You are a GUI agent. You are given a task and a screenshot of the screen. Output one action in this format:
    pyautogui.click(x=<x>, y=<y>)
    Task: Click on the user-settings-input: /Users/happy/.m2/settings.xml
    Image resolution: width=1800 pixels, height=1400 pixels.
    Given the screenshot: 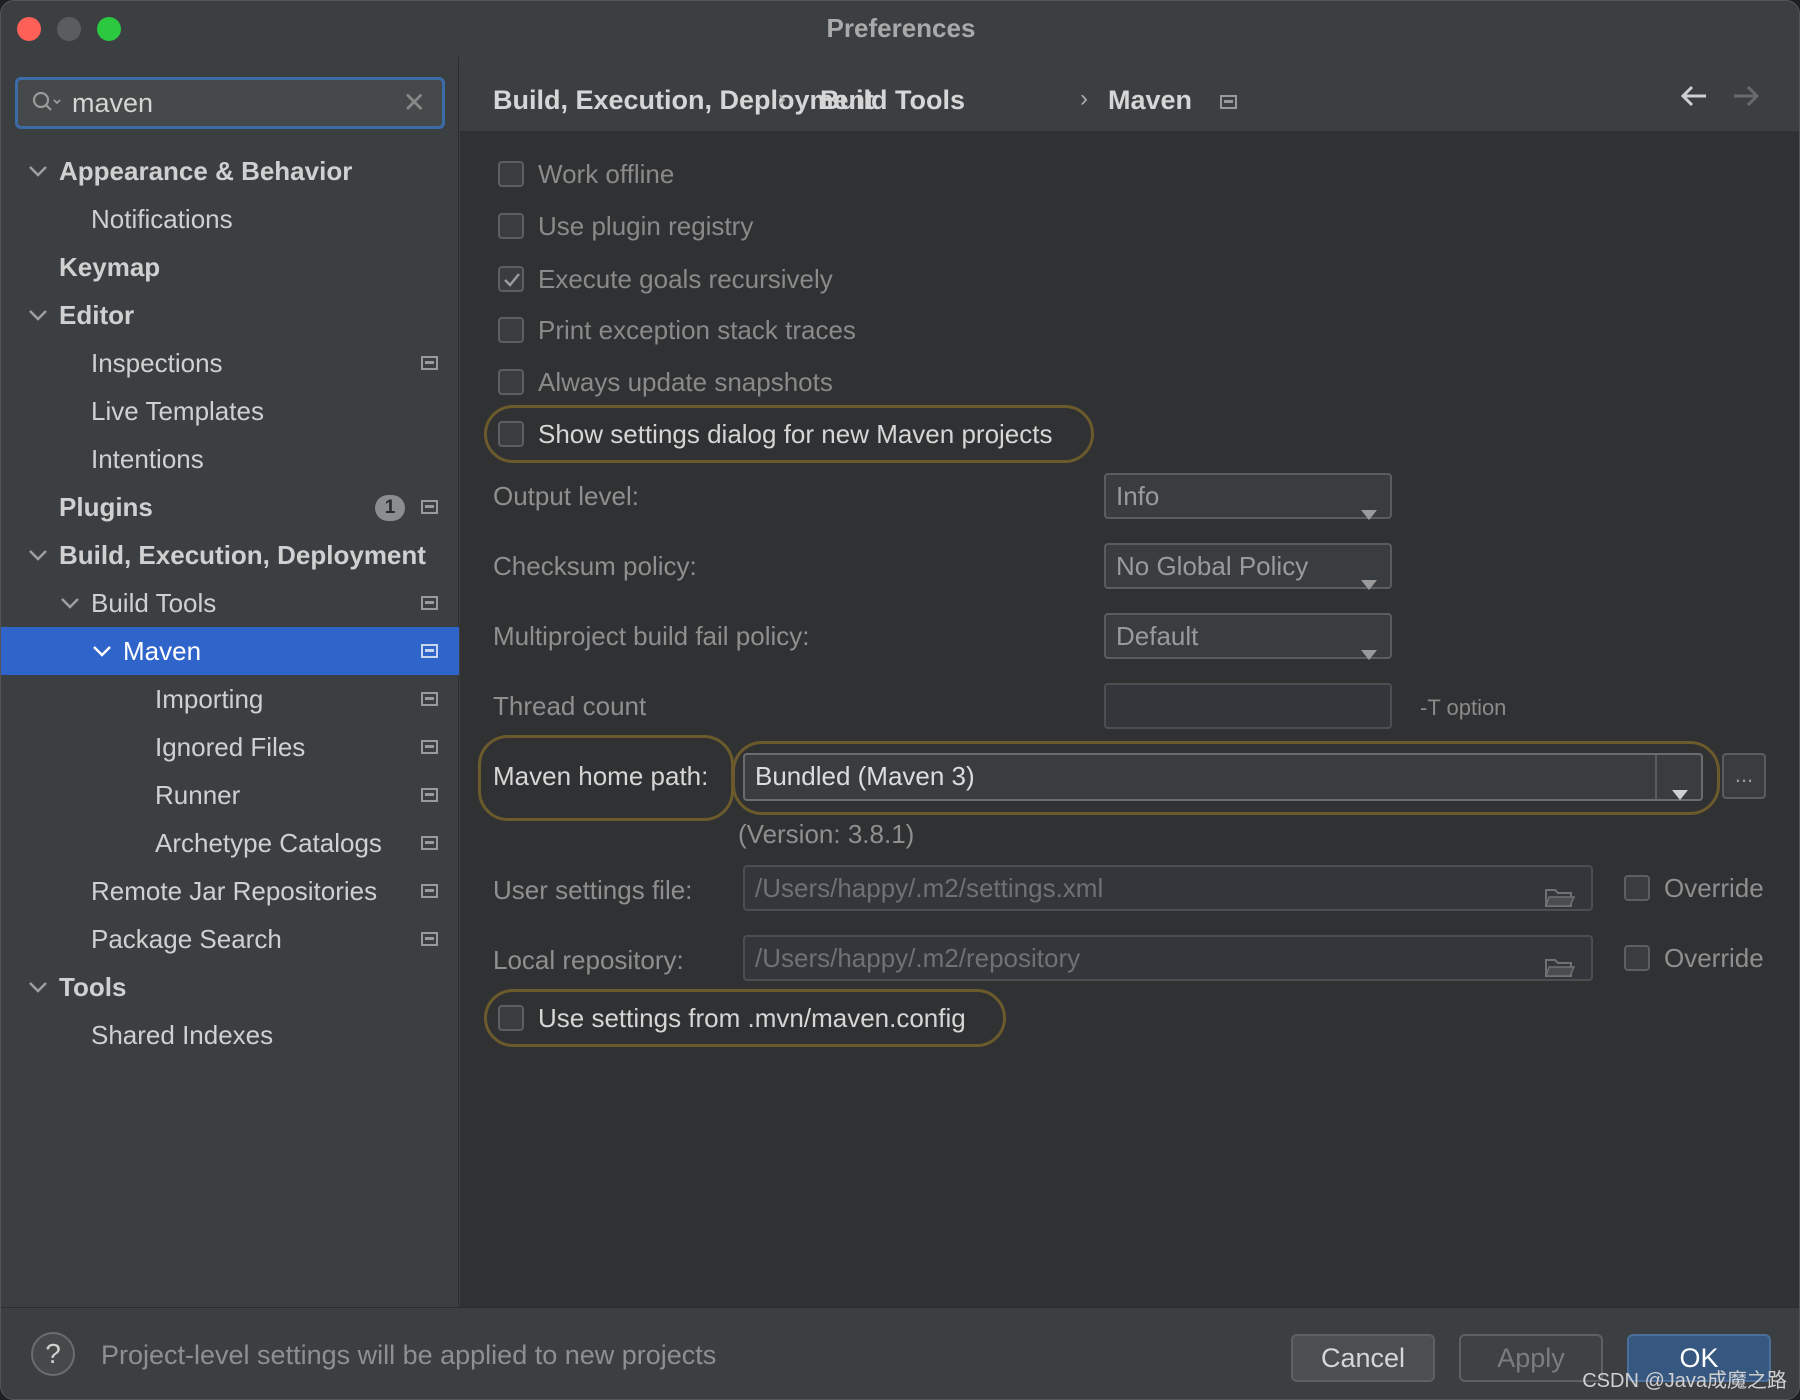 What is the action you would take?
    pyautogui.click(x=1168, y=888)
    